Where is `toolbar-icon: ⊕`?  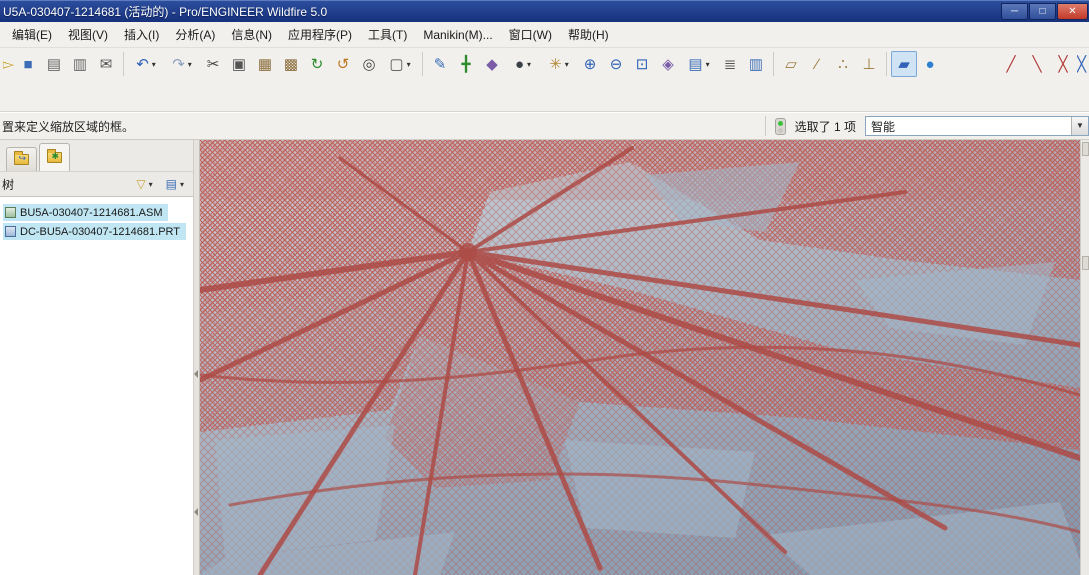 toolbar-icon: ⊕ is located at coordinates (590, 64).